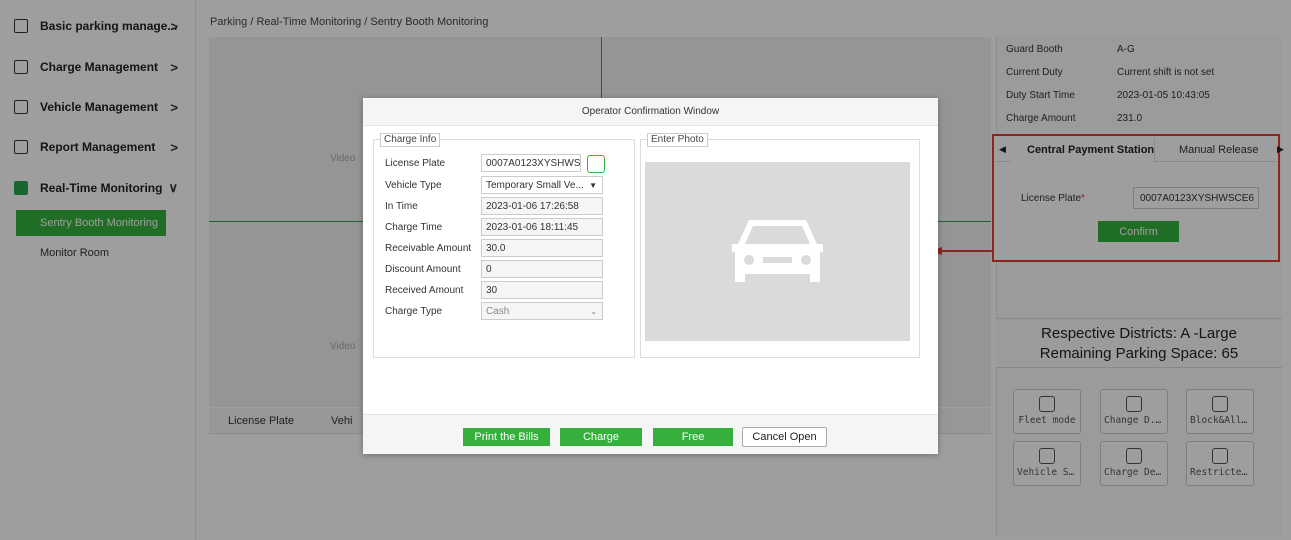 The height and width of the screenshot is (540, 1291). I want to click on field-label: Charge Type, so click(414, 311).